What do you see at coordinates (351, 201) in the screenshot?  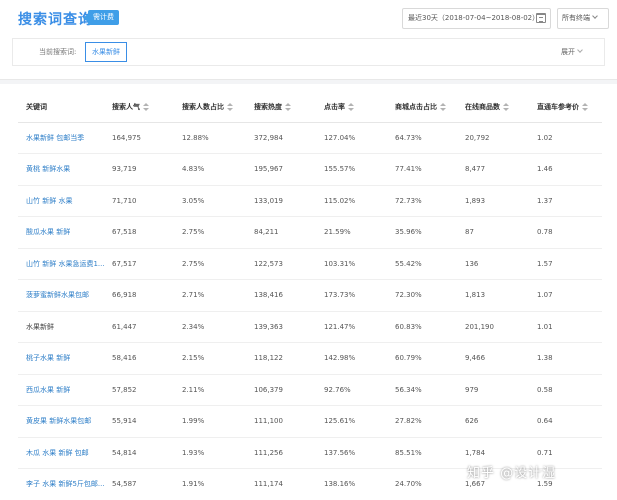 I see `ctr-cell: 115.02%` at bounding box center [351, 201].